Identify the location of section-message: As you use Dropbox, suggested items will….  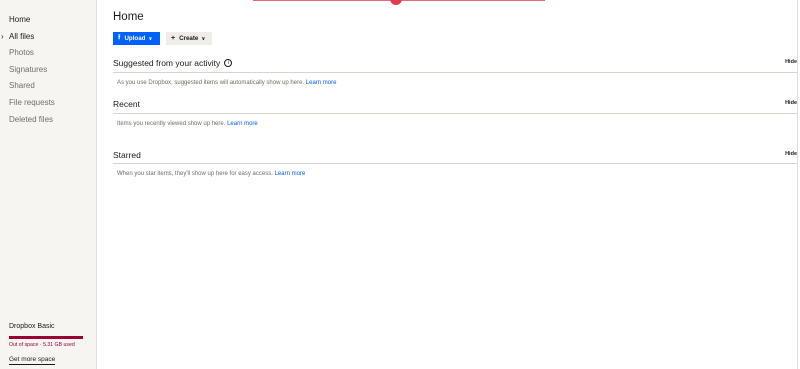
(226, 83).